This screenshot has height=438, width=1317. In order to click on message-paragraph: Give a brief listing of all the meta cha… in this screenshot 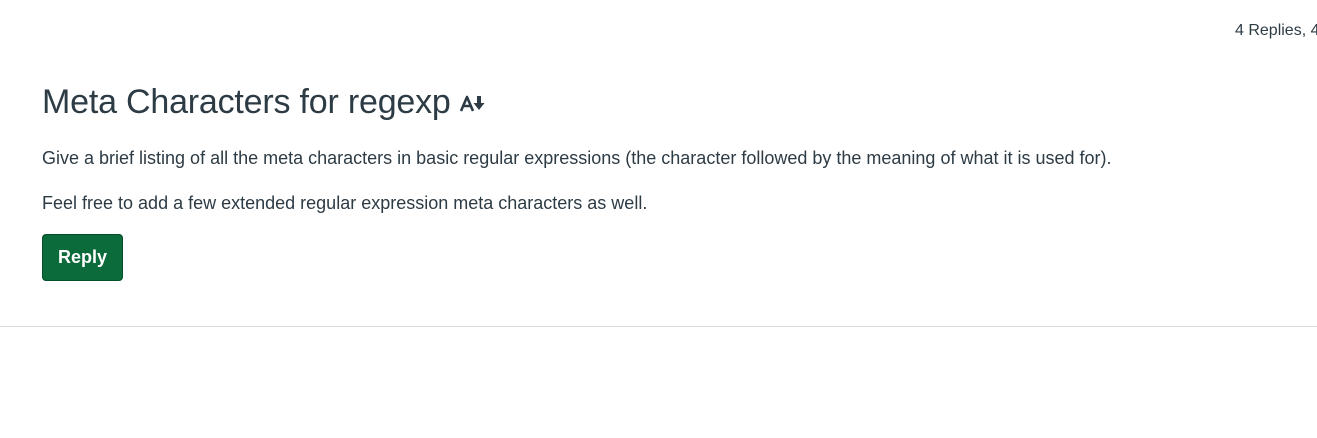, I will do `click(577, 158)`.